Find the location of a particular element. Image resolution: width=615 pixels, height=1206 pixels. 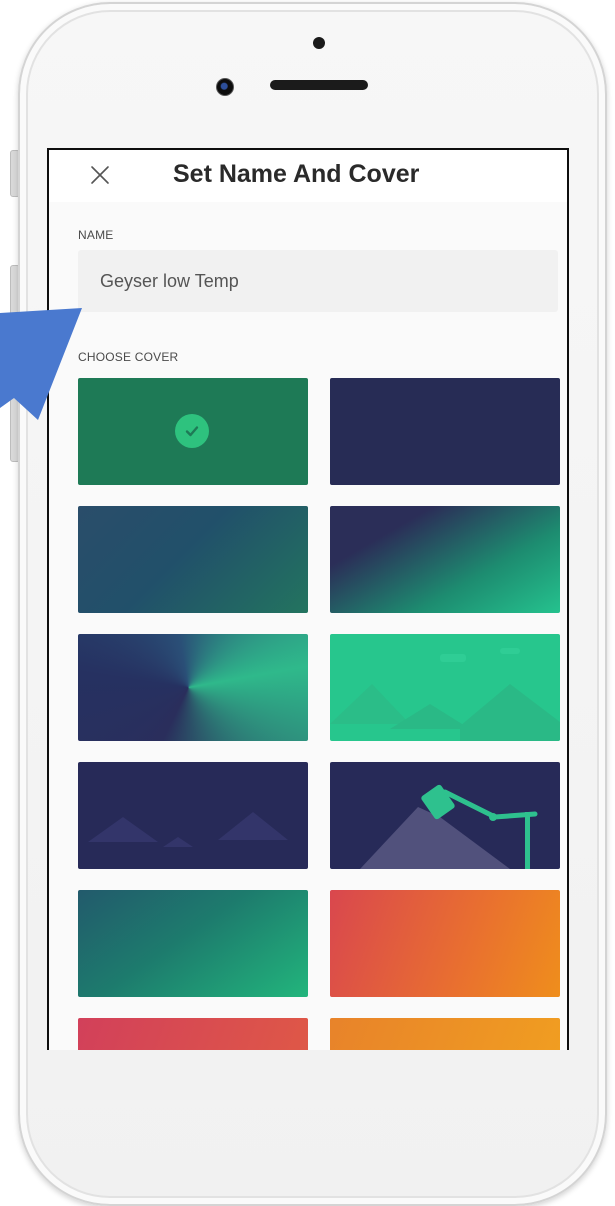

selected-check-icon is located at coordinates (192, 431).